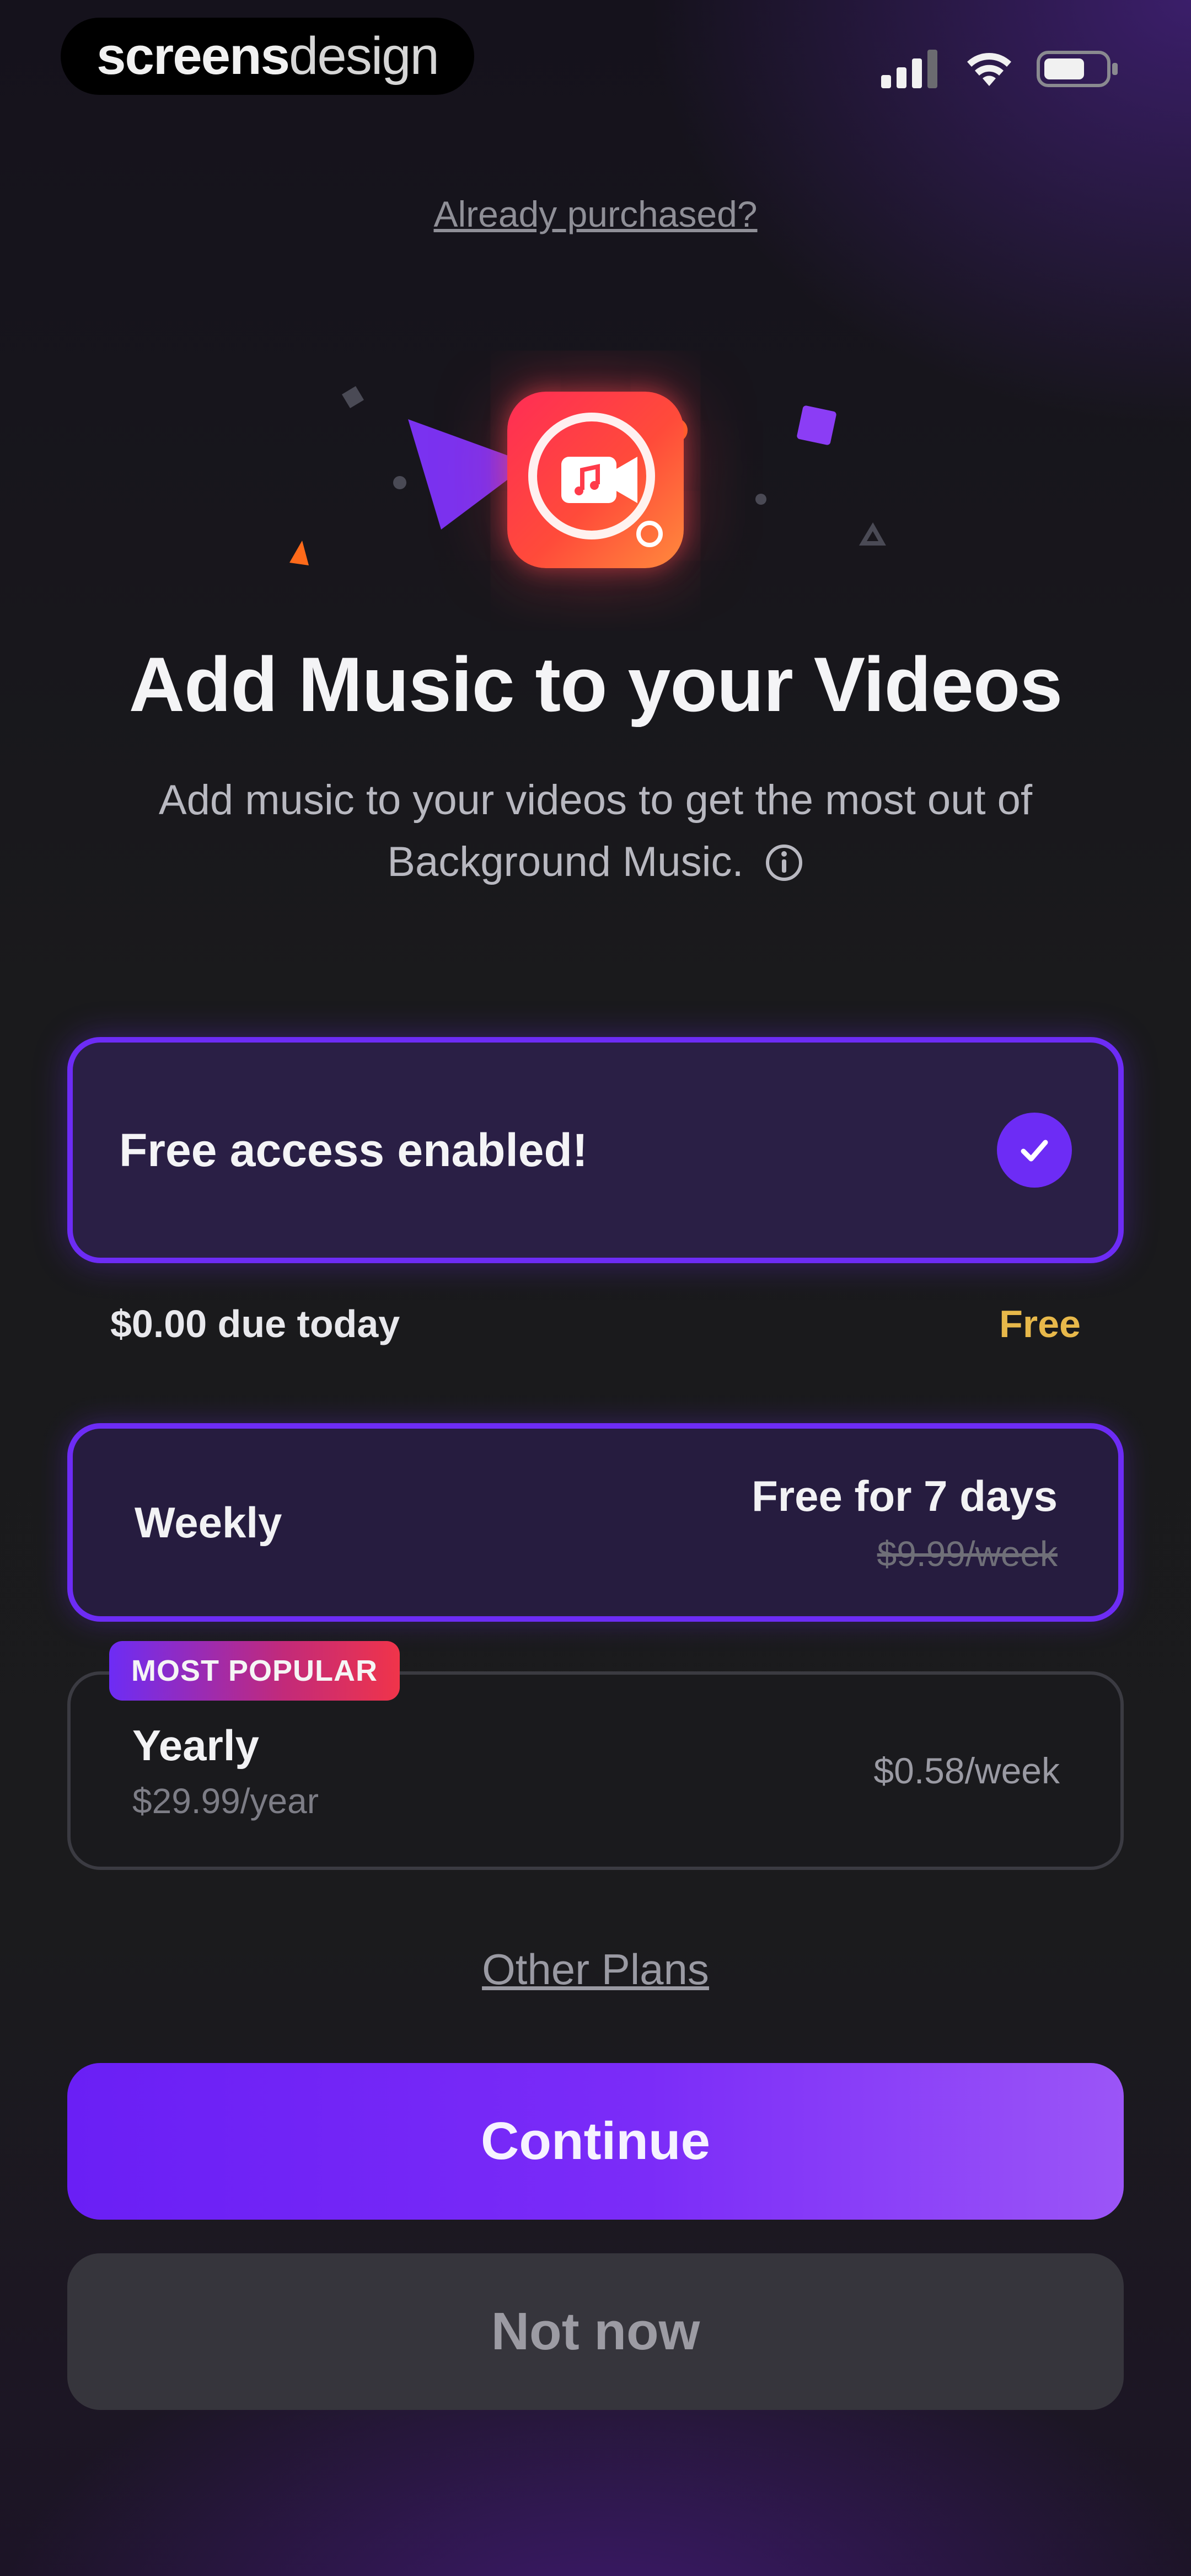  What do you see at coordinates (595, 1969) in the screenshot?
I see `other-plans-link: Other Plans` at bounding box center [595, 1969].